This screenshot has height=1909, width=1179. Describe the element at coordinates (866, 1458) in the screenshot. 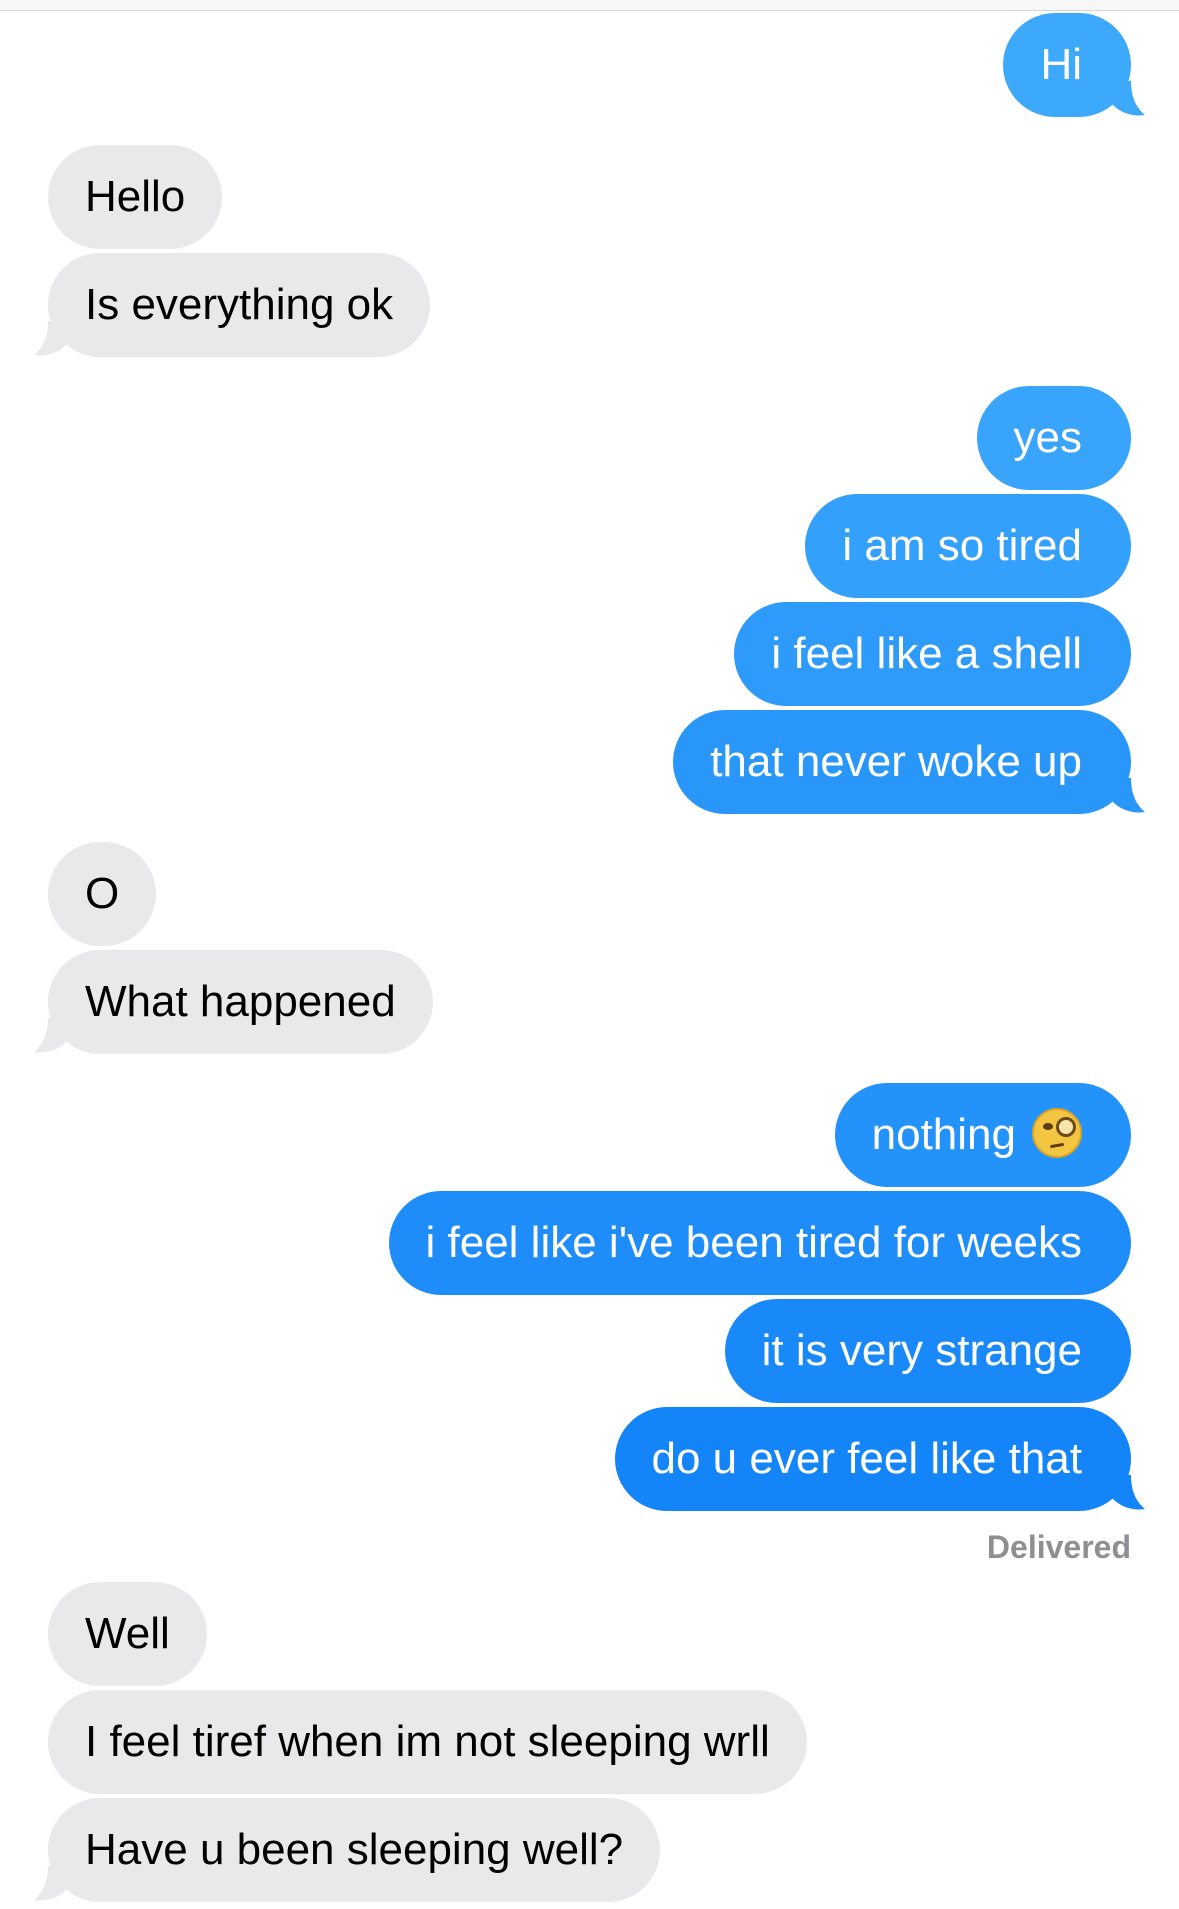

I see `message-text: do u ever feel like that` at that location.